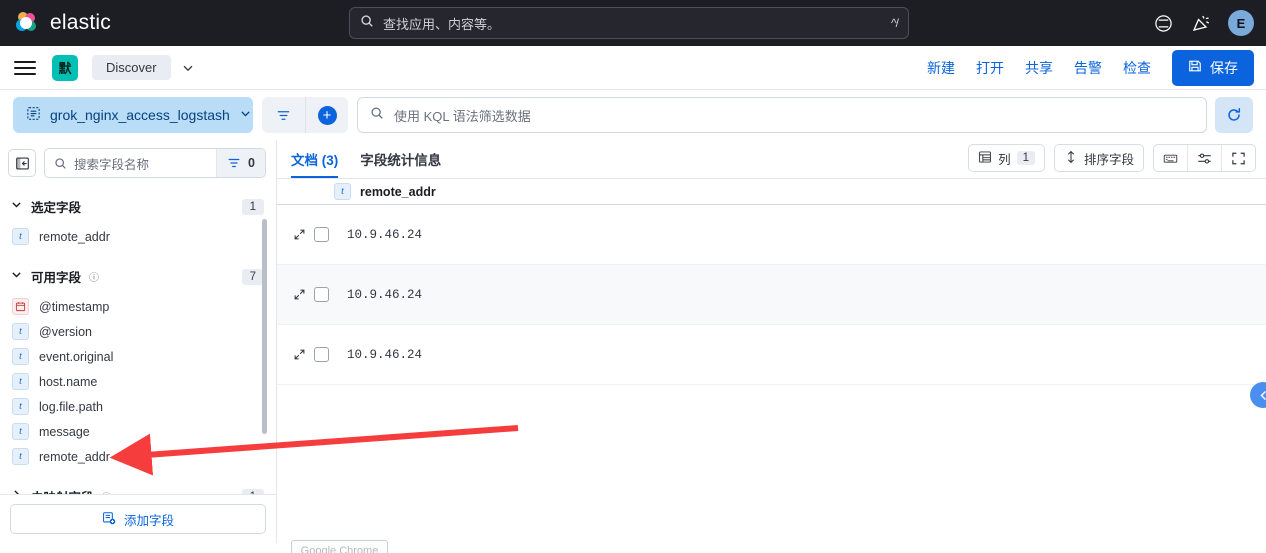  What do you see at coordinates (1163, 23) in the screenshot?
I see `help-circle-icon` at bounding box center [1163, 23].